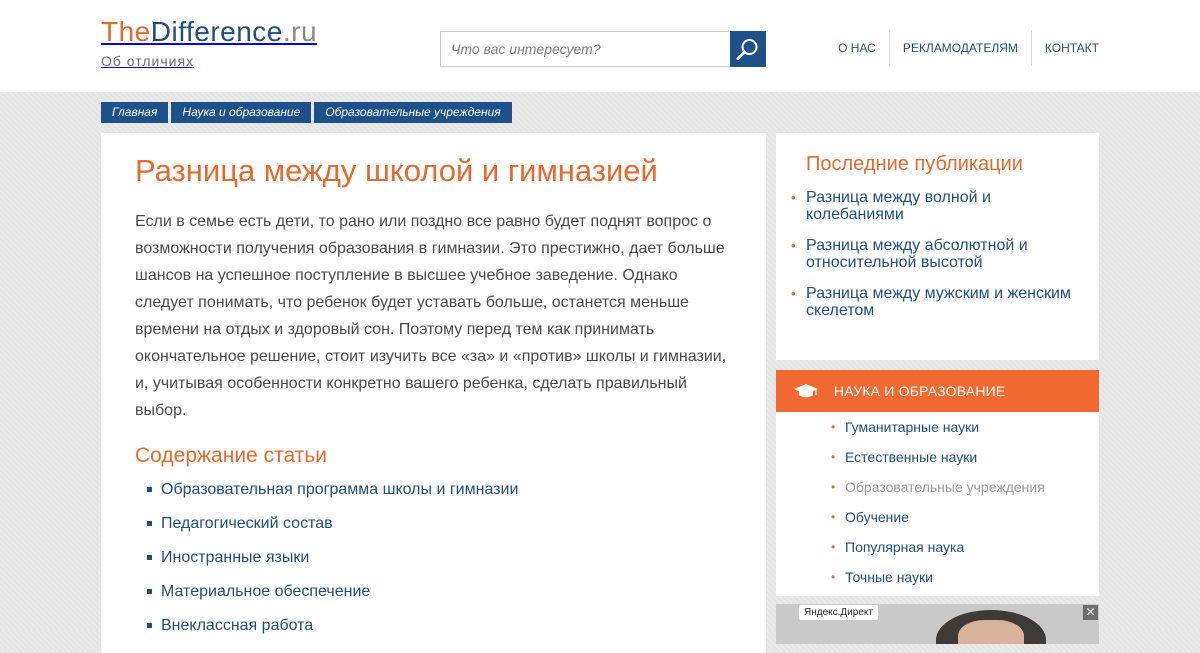  What do you see at coordinates (148, 61) in the screenshot?
I see `site-tagline: Об отличиях` at bounding box center [148, 61].